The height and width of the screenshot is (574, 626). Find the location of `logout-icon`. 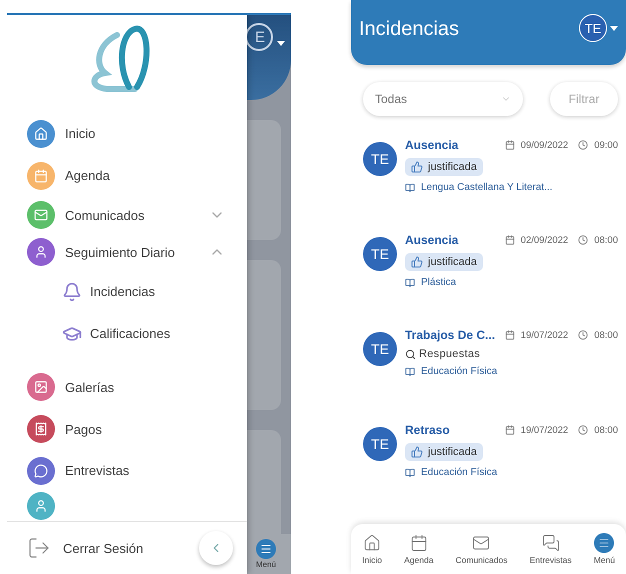

logout-icon is located at coordinates (39, 548).